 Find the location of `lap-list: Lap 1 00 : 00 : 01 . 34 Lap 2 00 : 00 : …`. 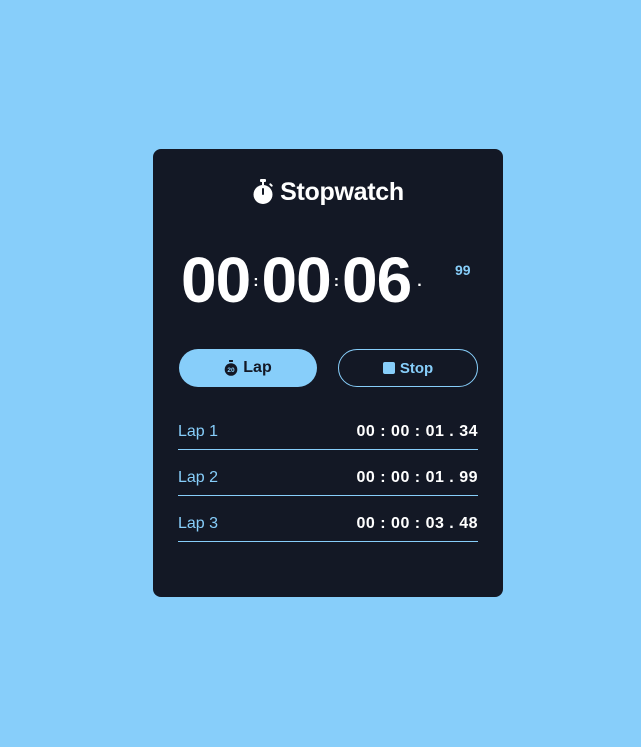

lap-list: Lap 1 00 : 00 : 01 . 34 Lap 2 00 : 00 : … is located at coordinates (328, 483).